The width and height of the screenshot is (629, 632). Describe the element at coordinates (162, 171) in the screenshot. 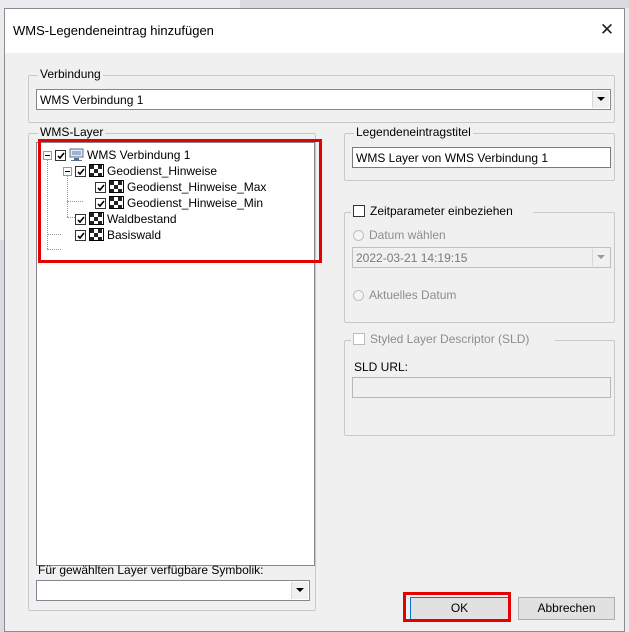

I see `tree-node-label: Geodienst_Hinweise` at that location.